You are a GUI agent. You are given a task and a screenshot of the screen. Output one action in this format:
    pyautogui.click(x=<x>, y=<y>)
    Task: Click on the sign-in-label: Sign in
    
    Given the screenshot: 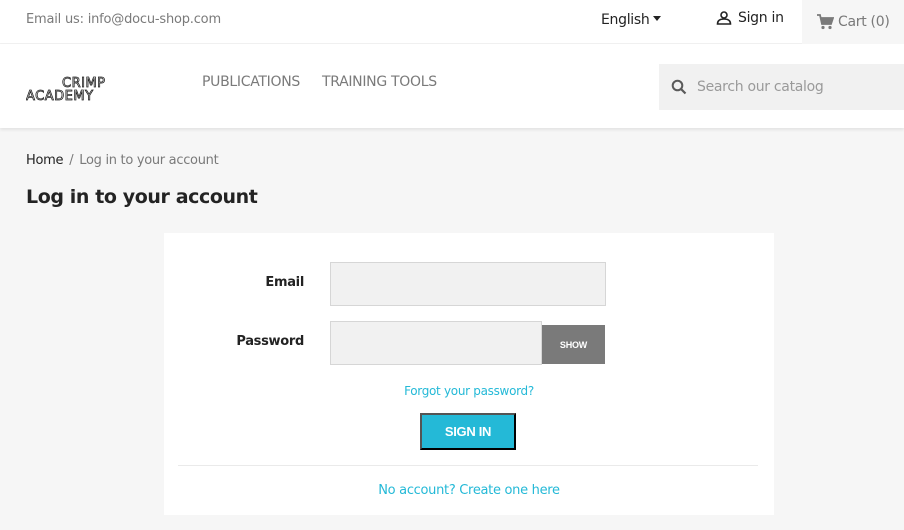 What is the action you would take?
    pyautogui.click(x=761, y=18)
    